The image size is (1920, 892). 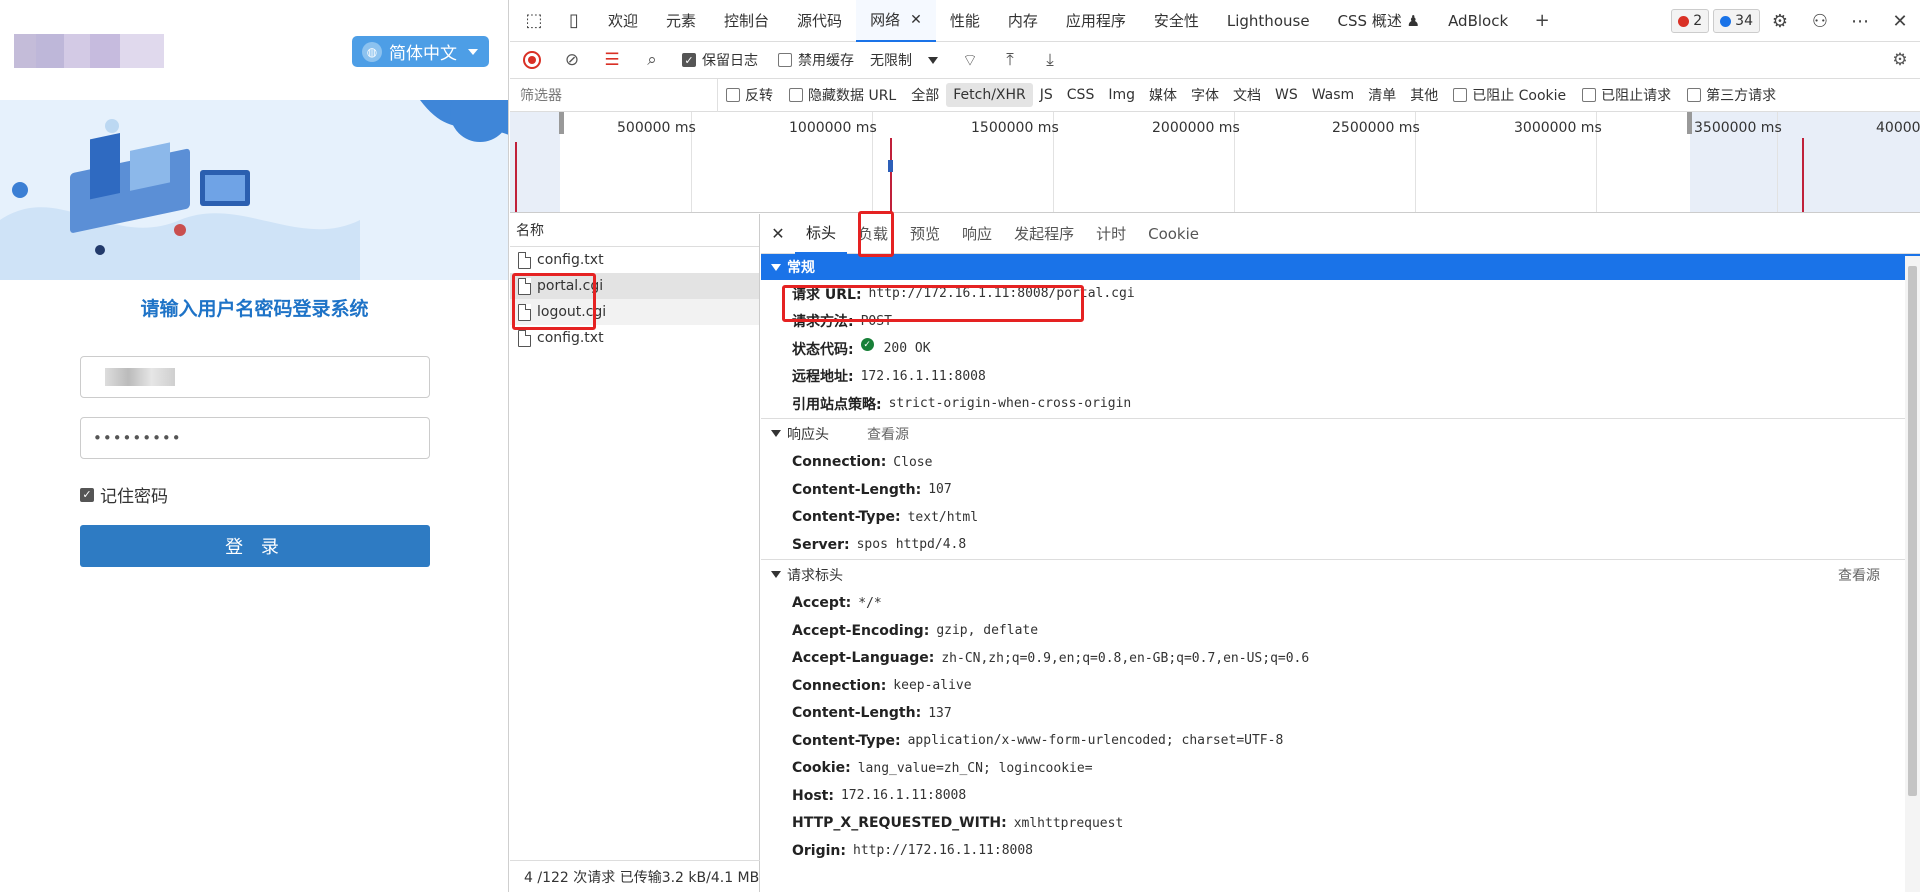 What do you see at coordinates (1205, 95) in the screenshot?
I see `filter-type-font: 字体` at bounding box center [1205, 95].